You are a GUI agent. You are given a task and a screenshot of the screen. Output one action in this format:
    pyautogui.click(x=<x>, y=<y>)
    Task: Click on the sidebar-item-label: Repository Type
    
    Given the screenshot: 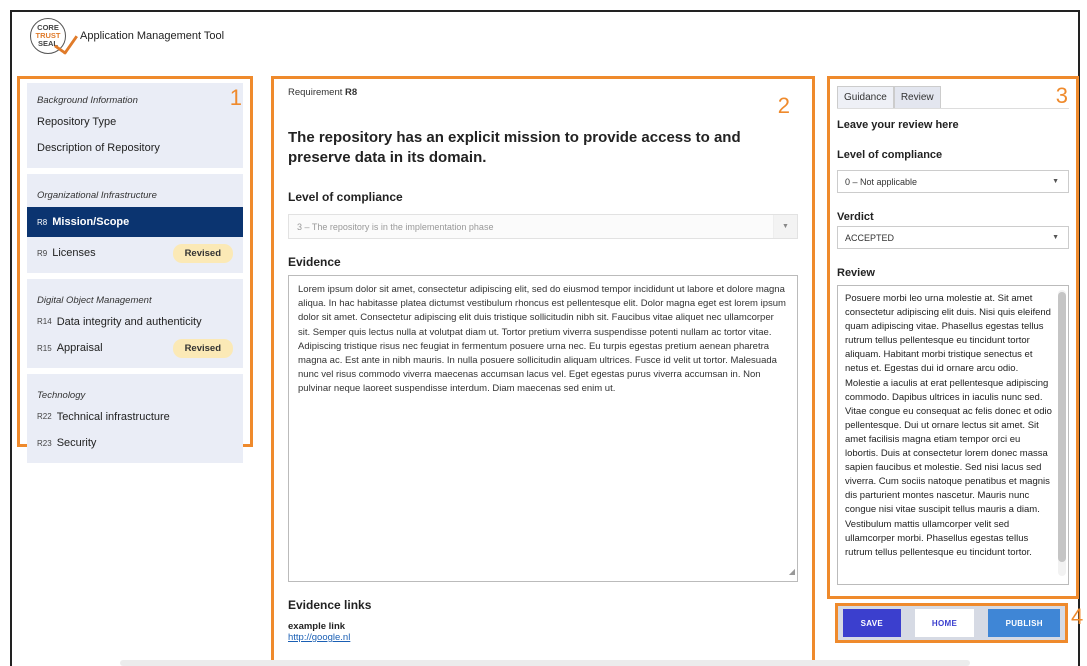 What is the action you would take?
    pyautogui.click(x=77, y=121)
    